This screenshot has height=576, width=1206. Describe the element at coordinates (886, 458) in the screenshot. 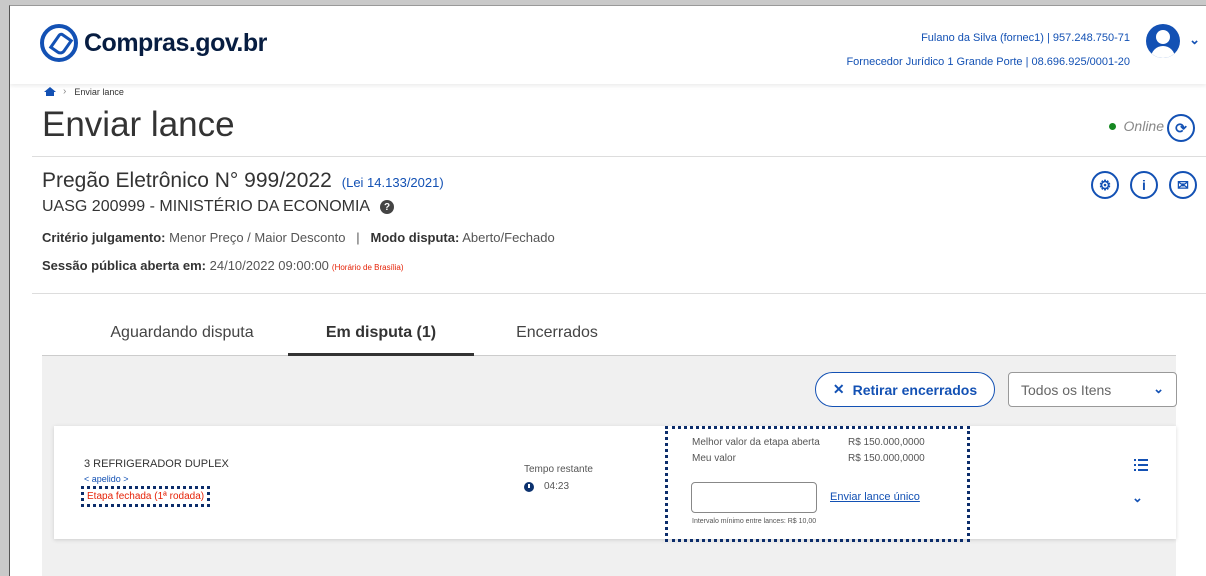

I see `meu-valor-value: R$ 150.000,0000` at that location.